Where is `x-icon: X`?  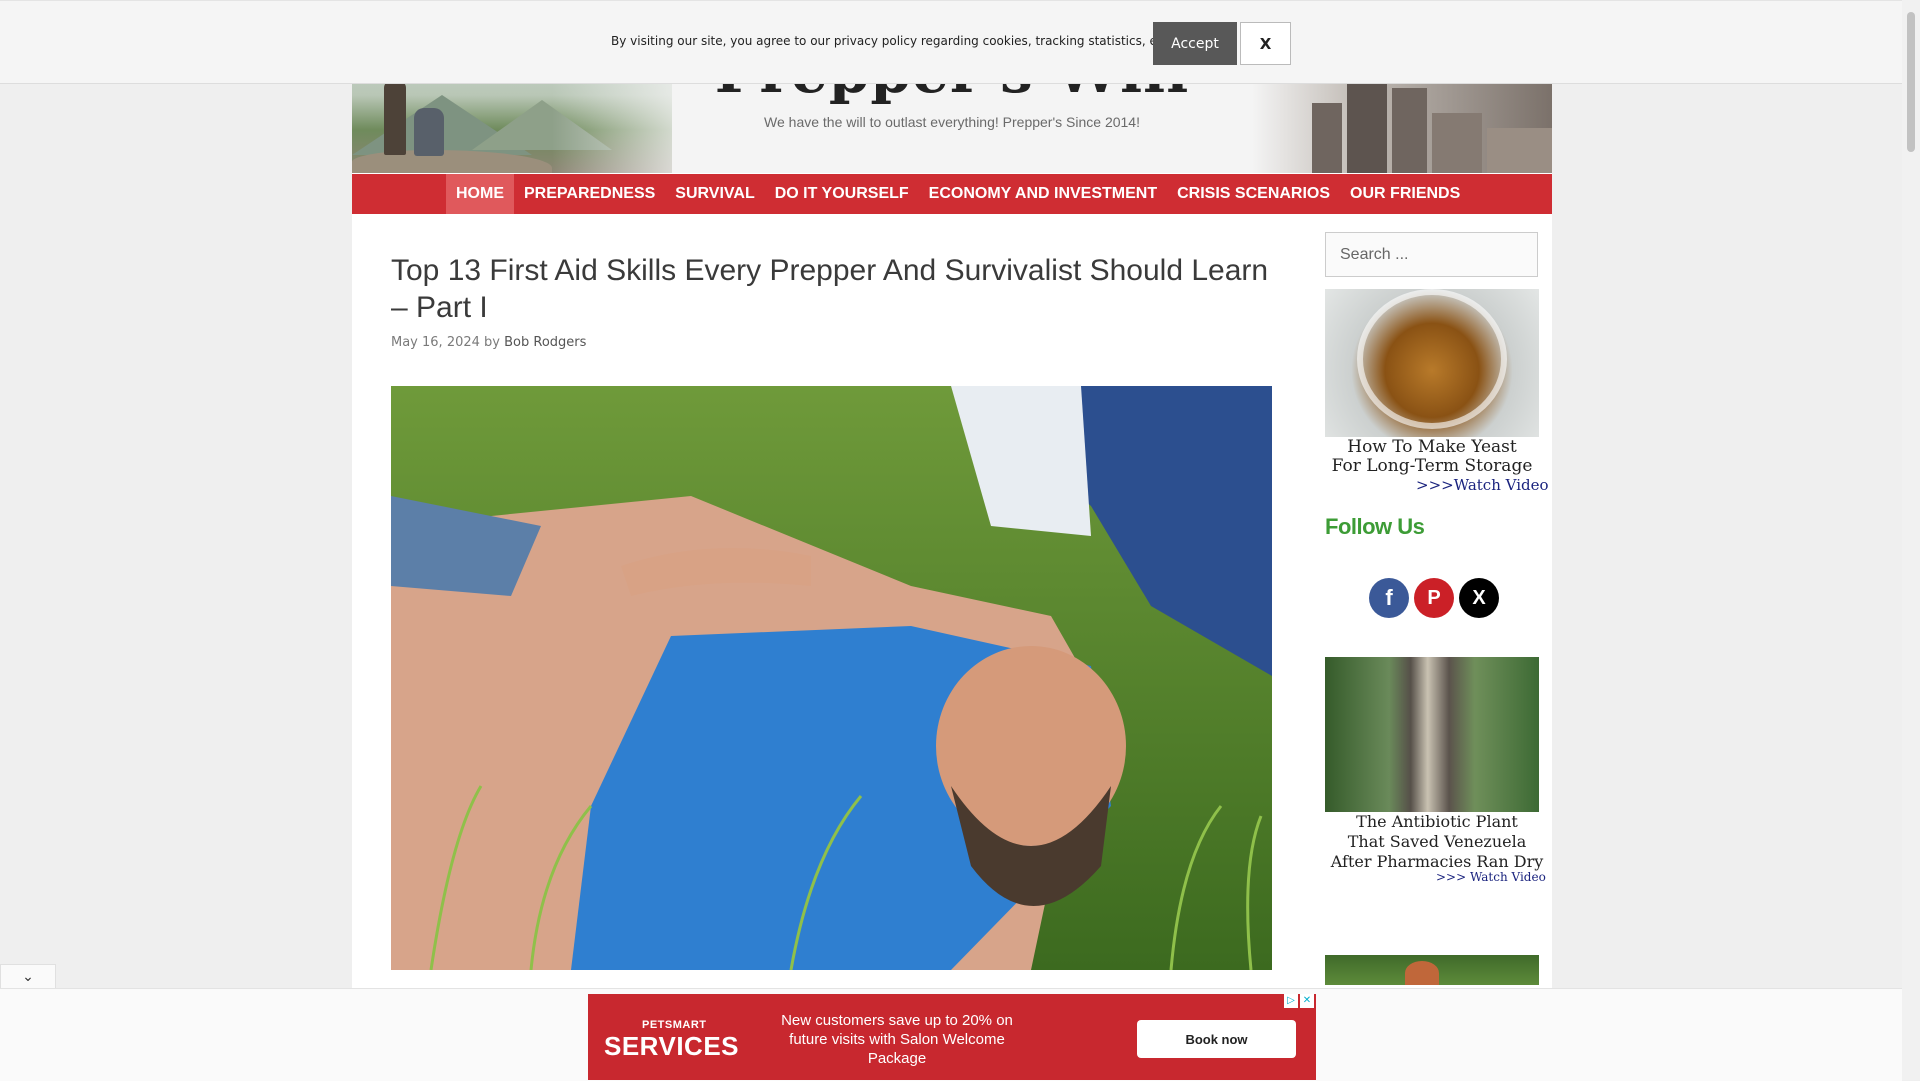 x-icon: X is located at coordinates (1479, 598).